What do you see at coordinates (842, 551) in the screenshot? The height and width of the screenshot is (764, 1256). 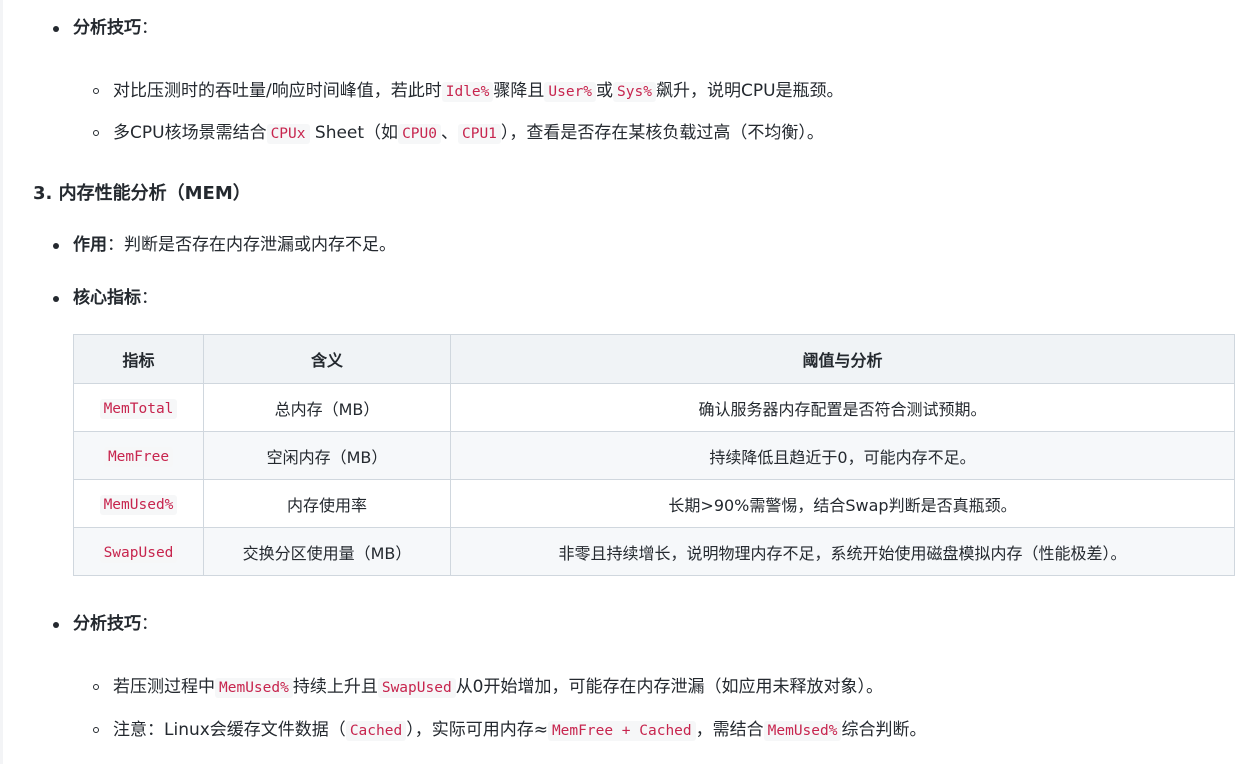 I see `cell-analysis: 非零且持续增长，说明物理内存不足，系统开始使用磁盘模拟内存（性能极差）。` at bounding box center [842, 551].